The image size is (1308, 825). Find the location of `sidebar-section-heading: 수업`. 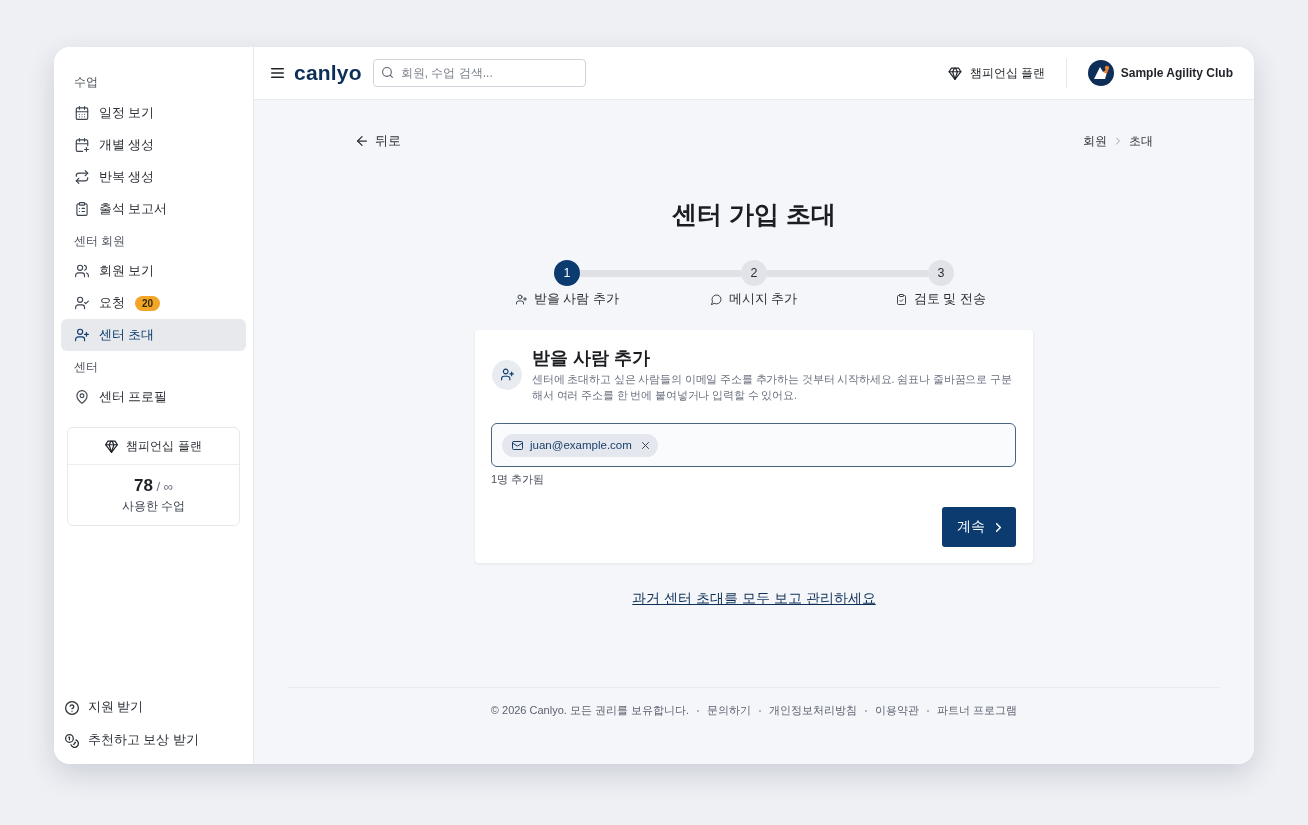

sidebar-section-heading: 수업 is located at coordinates (85, 82).